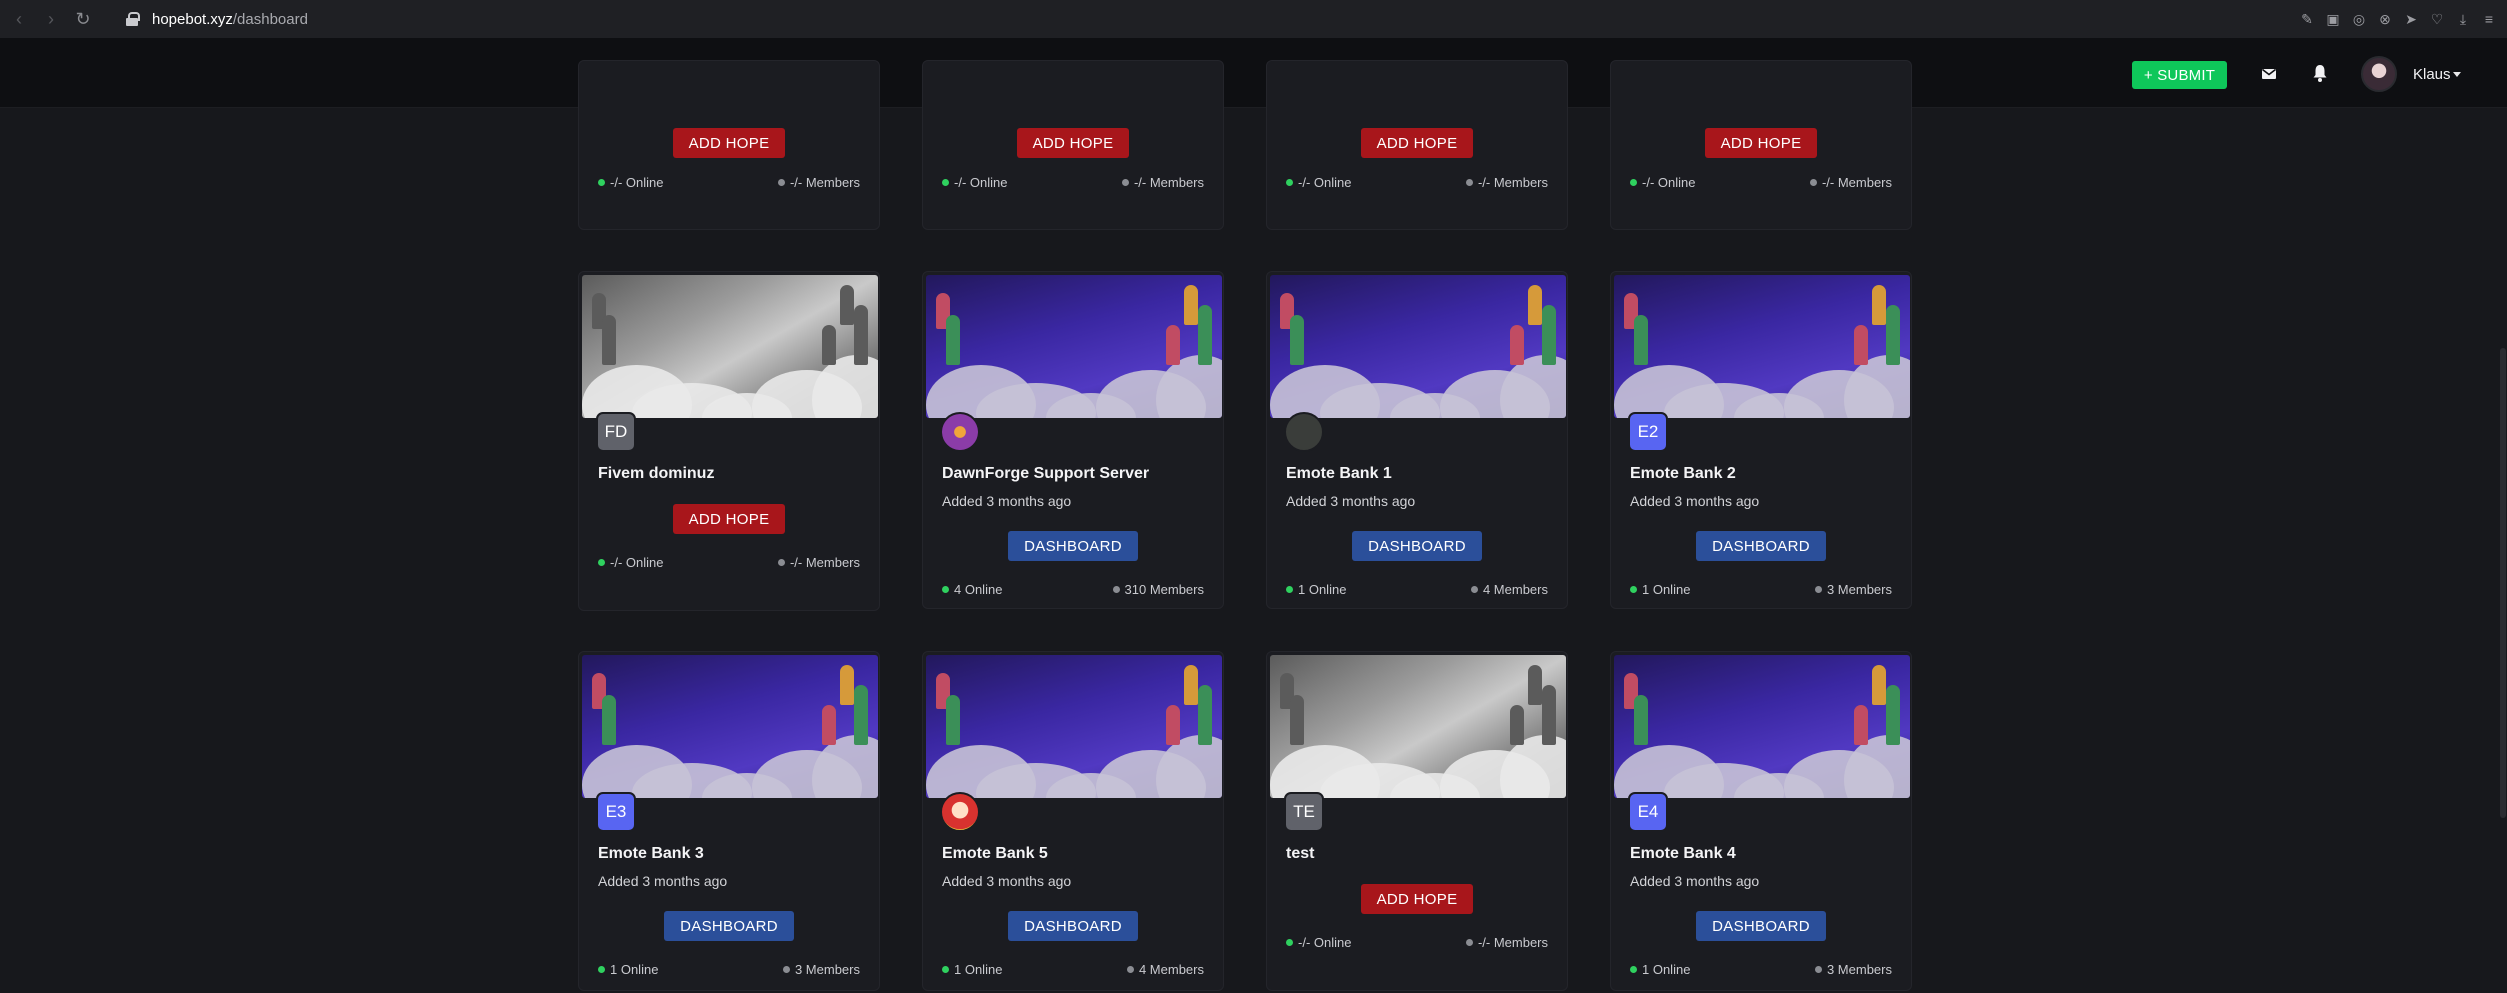  Describe the element at coordinates (978, 589) in the screenshot. I see `online-text: 4 Online` at that location.